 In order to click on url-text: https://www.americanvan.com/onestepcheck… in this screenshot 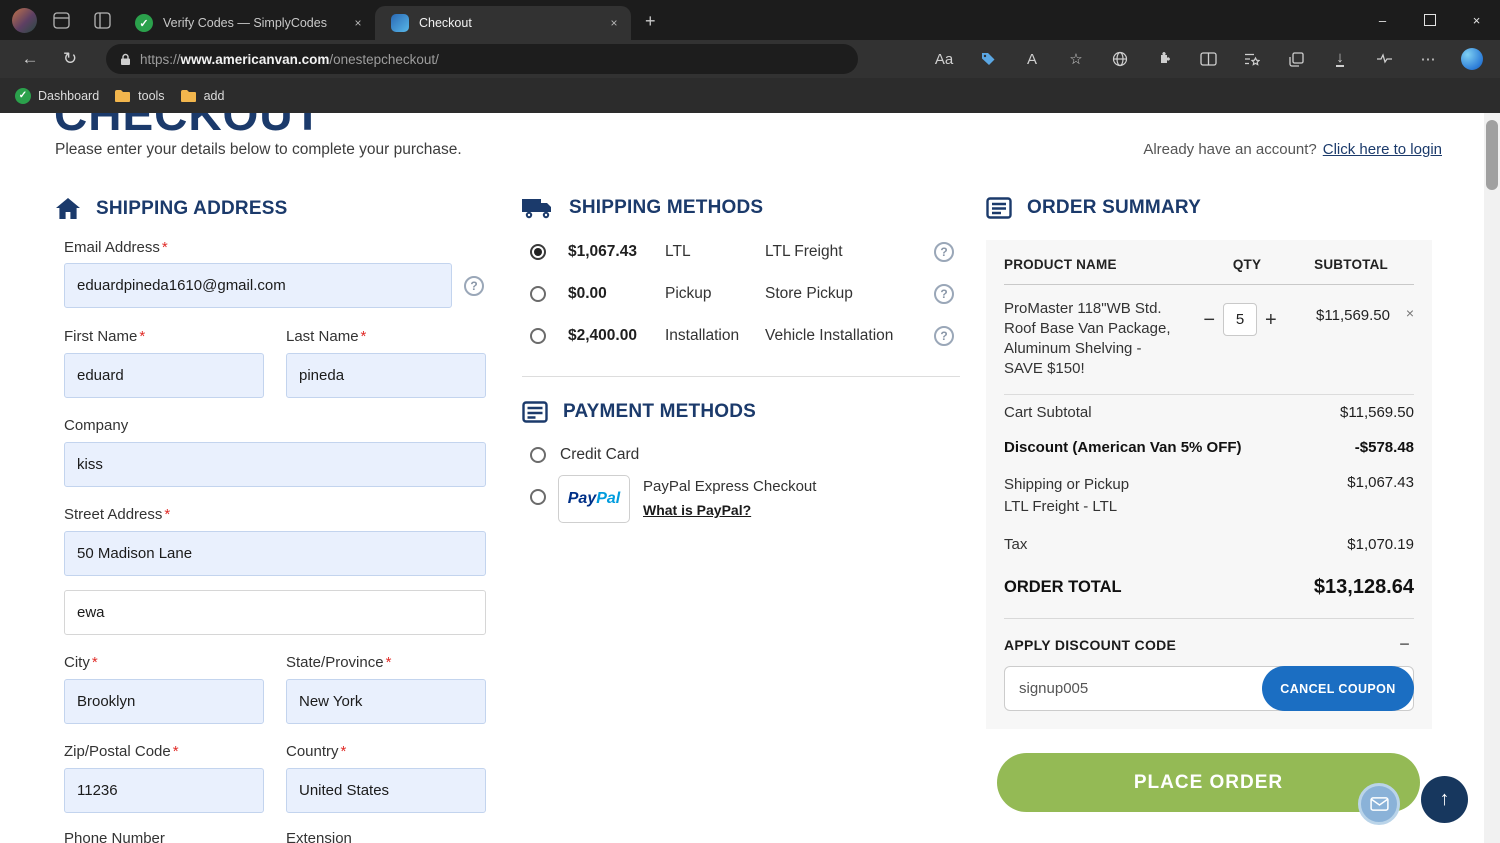, I will do `click(289, 59)`.